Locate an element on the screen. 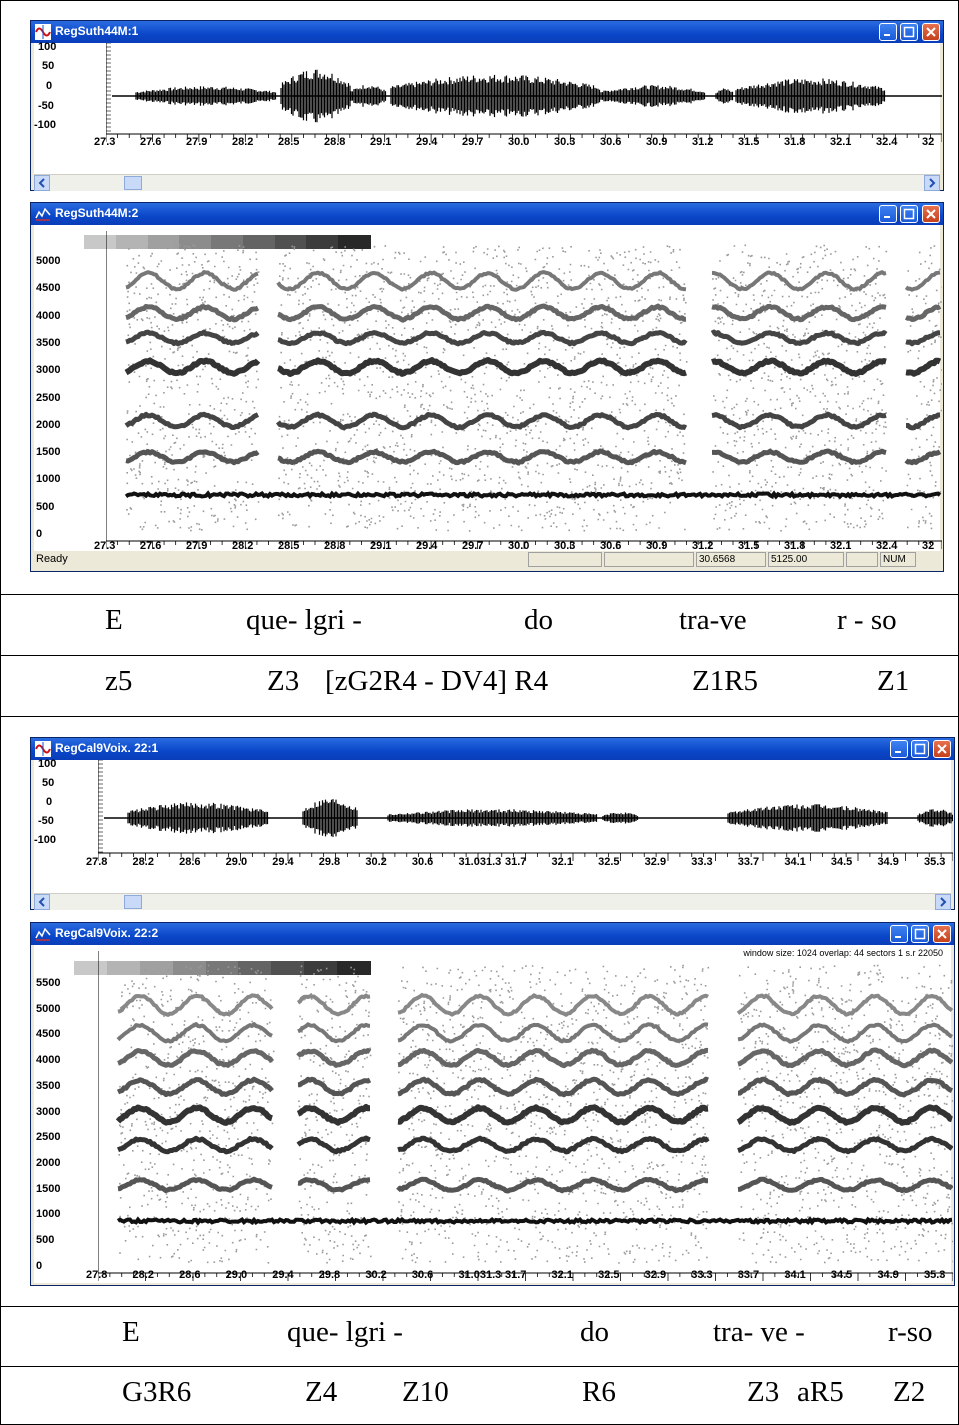  status-ready: Ready is located at coordinates (52, 559).